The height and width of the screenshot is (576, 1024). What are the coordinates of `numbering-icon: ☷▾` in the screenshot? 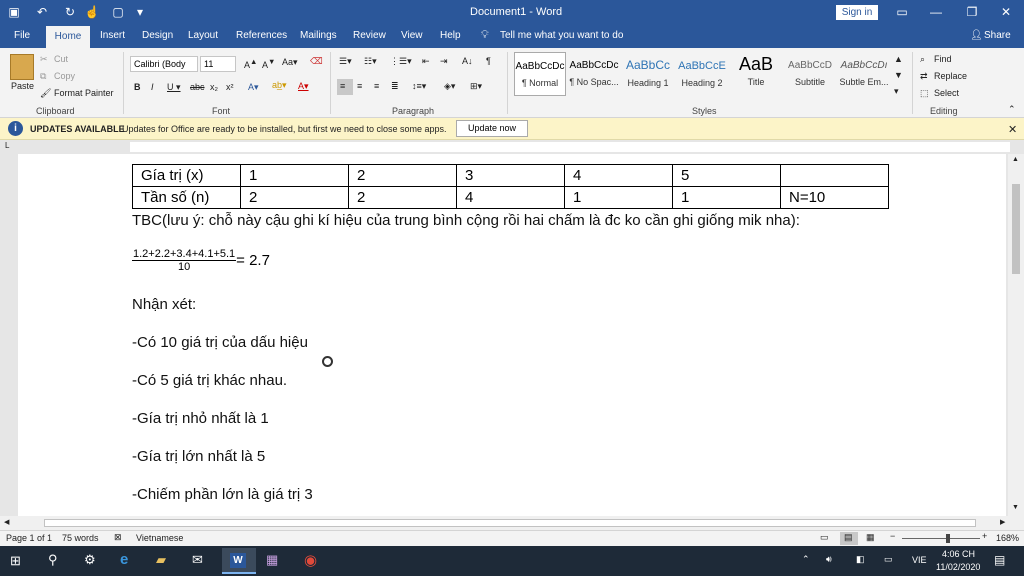 It's located at (370, 61).